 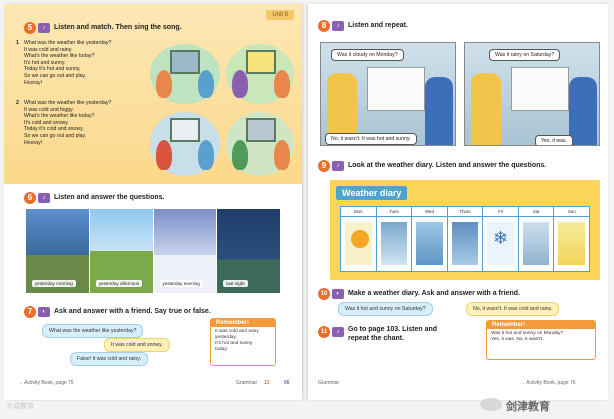 I want to click on scene-a-illustration, so click(x=185, y=74).